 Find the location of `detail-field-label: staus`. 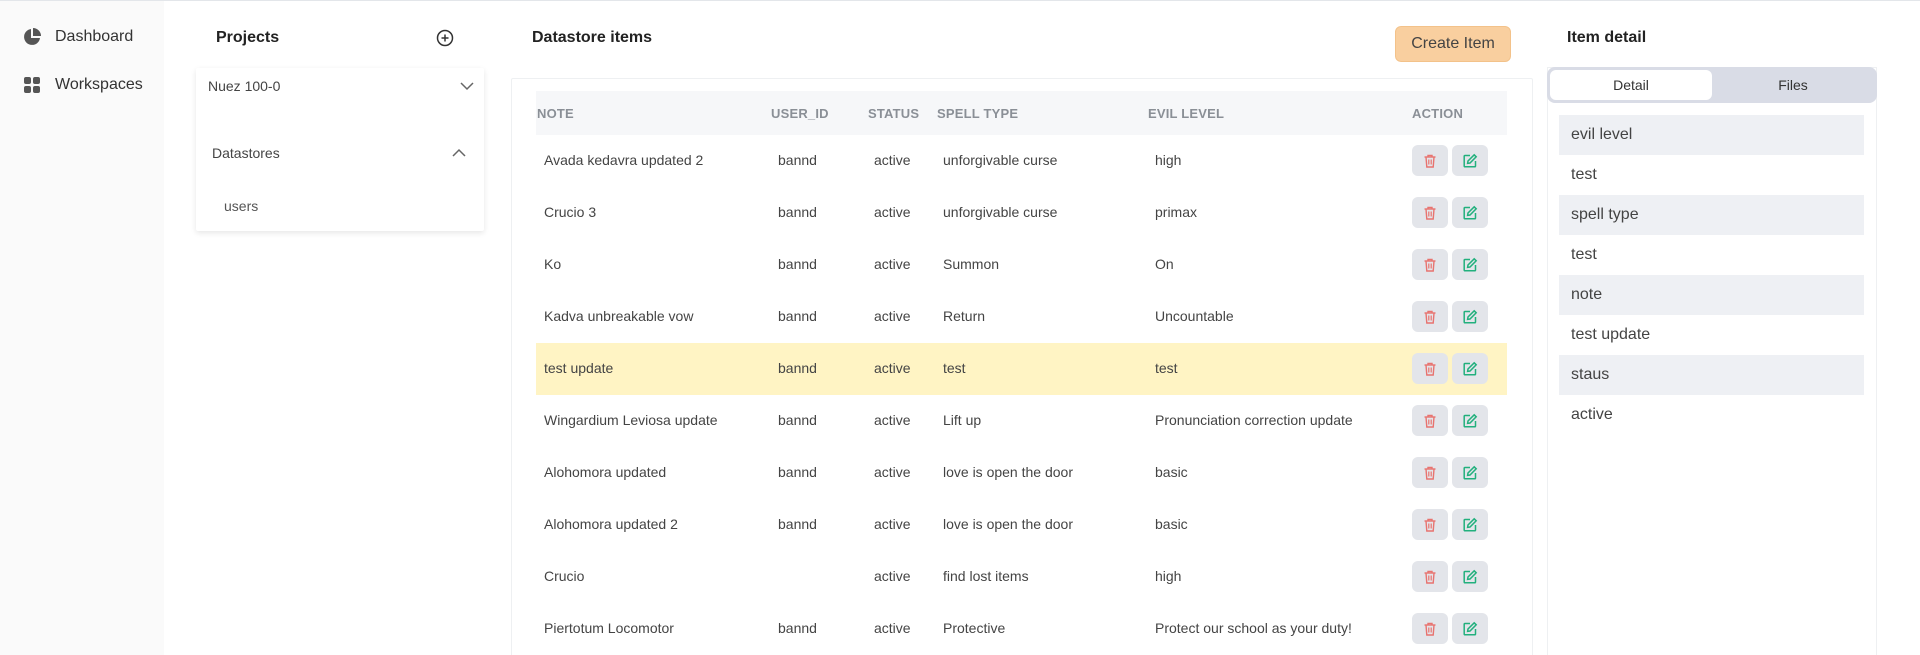

detail-field-label: staus is located at coordinates (1711, 375).